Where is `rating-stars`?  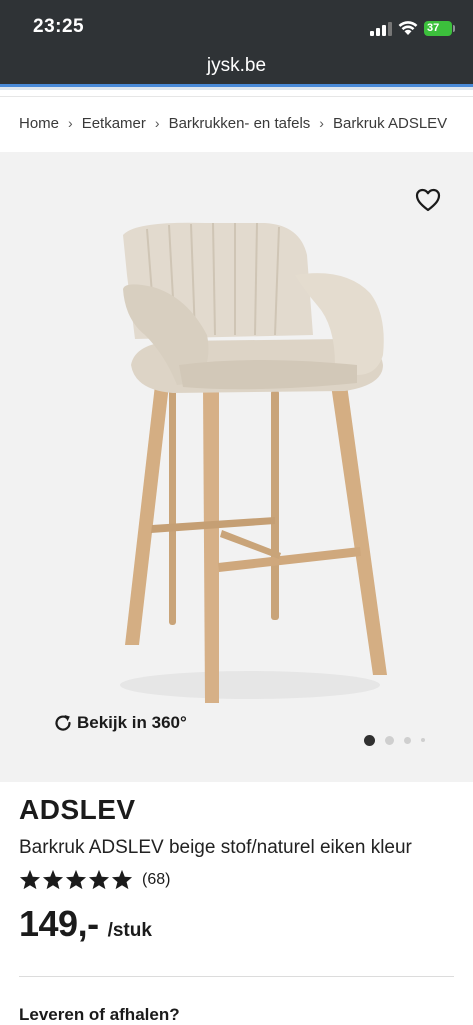
rating-stars is located at coordinates (76, 879).